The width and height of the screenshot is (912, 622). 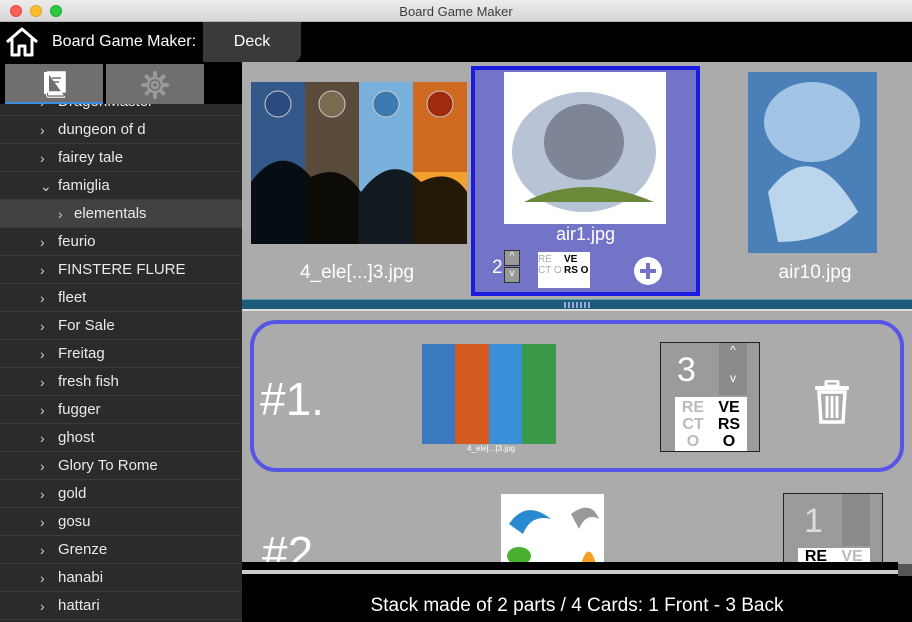 I want to click on card-thumbnail: 4_ele[...]3.jpg, so click(x=357, y=178).